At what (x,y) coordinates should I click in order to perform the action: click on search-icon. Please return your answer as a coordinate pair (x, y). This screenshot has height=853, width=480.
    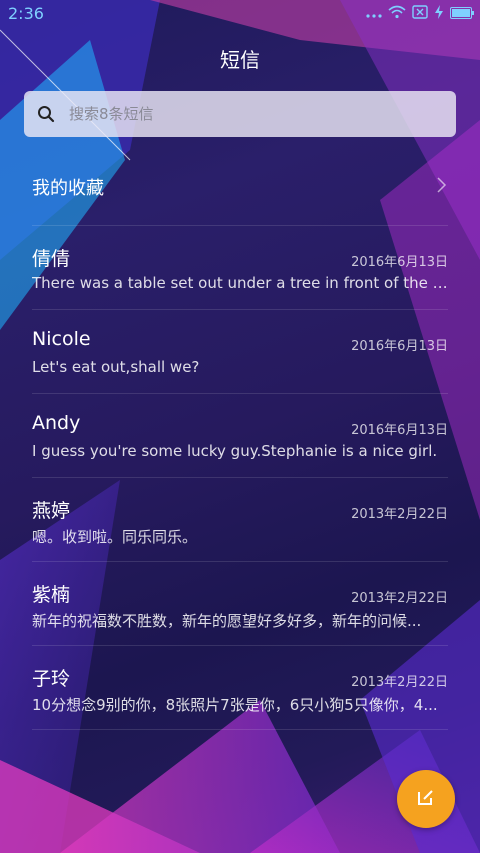
    Looking at the image, I should click on (46, 114).